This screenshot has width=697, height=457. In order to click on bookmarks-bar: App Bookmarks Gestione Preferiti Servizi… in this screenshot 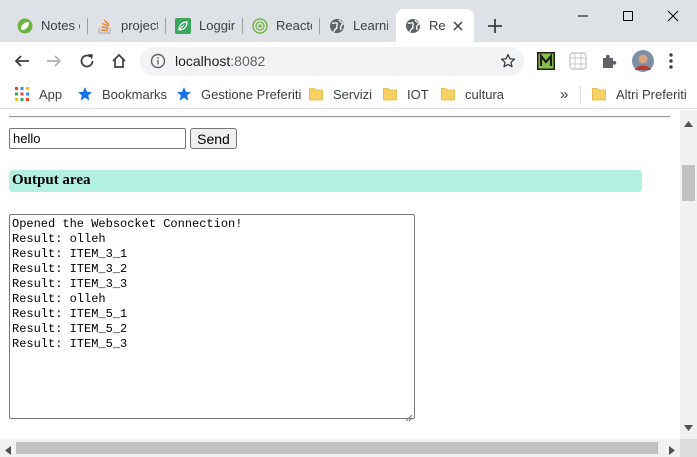, I will do `click(348, 94)`.